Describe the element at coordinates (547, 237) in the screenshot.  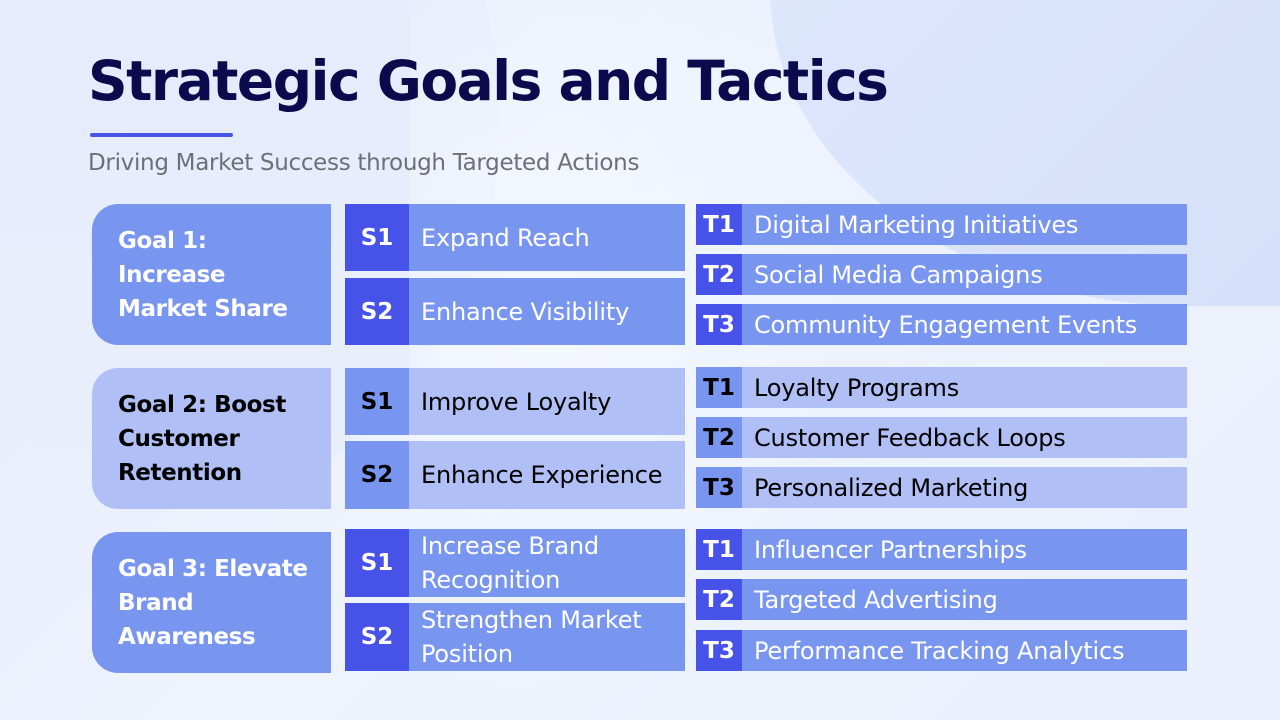
I see `strategy-label: Expand Reach` at that location.